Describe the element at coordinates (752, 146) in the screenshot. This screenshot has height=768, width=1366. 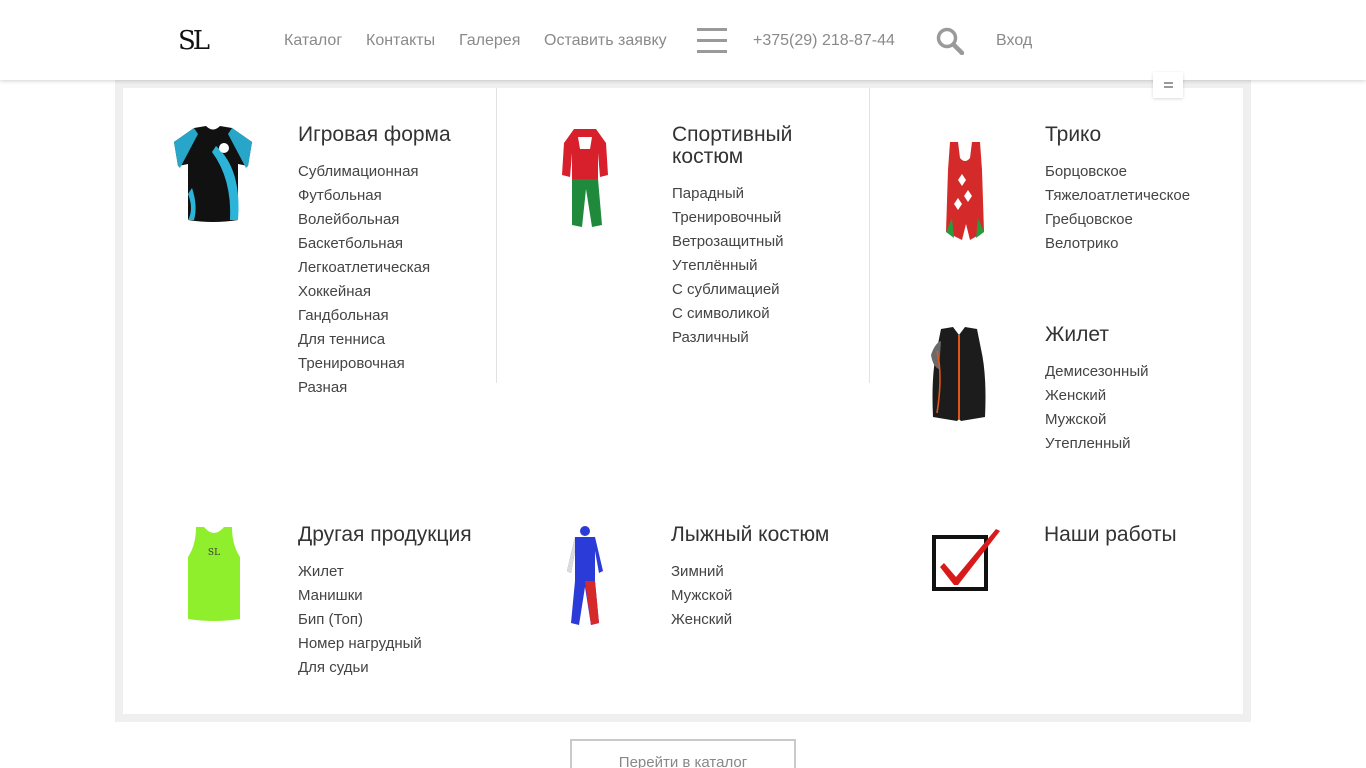
I see `category-title-tracksuit: Спортивный костюм` at that location.